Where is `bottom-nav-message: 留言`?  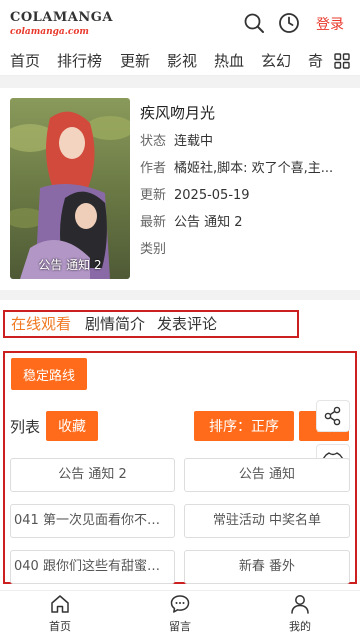
bottom-nav-message: 留言 is located at coordinates (180, 613).